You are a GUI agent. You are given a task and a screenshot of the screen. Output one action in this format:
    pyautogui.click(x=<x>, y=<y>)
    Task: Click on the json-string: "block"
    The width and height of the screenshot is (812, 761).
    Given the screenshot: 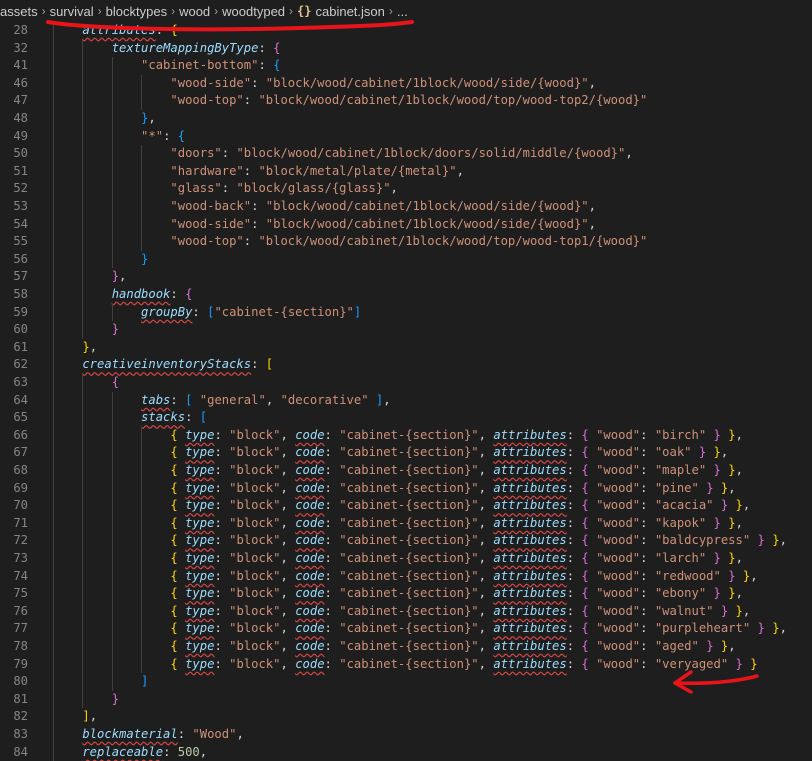 What is the action you would take?
    pyautogui.click(x=255, y=470)
    